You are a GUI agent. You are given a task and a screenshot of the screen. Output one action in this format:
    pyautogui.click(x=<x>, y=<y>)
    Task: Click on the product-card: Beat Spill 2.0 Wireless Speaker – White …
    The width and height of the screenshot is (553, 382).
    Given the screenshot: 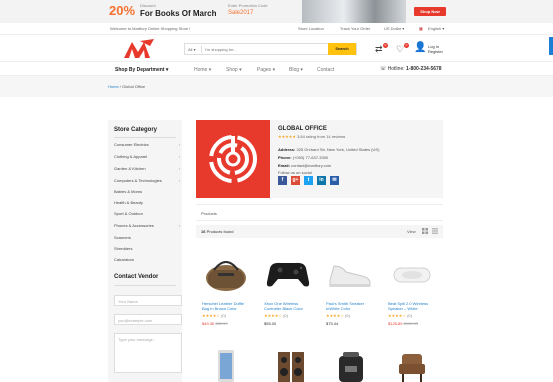 What is the action you would take?
    pyautogui.click(x=412, y=290)
    